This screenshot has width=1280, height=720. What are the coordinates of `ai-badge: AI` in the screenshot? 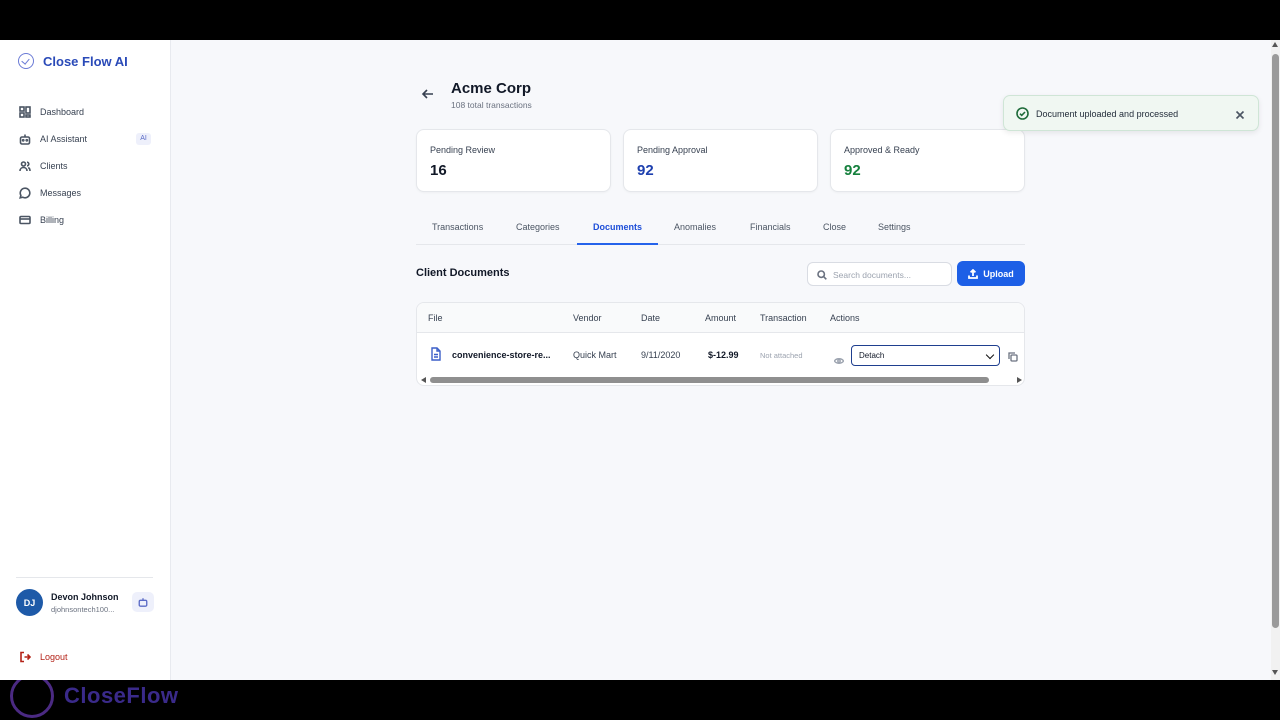 It's located at (143, 139).